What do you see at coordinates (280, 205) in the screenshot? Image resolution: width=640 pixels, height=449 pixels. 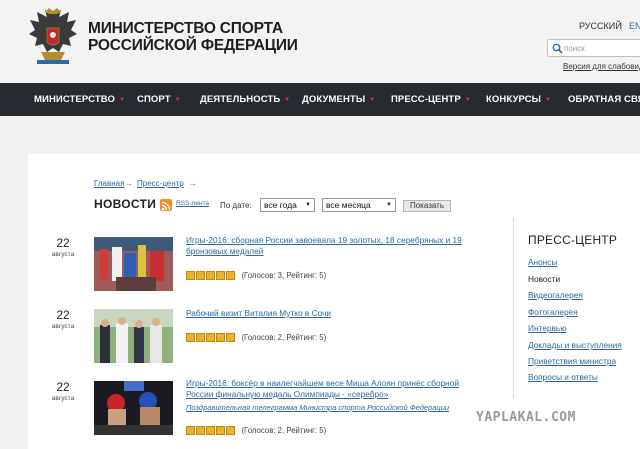 I see `year-select-value: все года` at bounding box center [280, 205].